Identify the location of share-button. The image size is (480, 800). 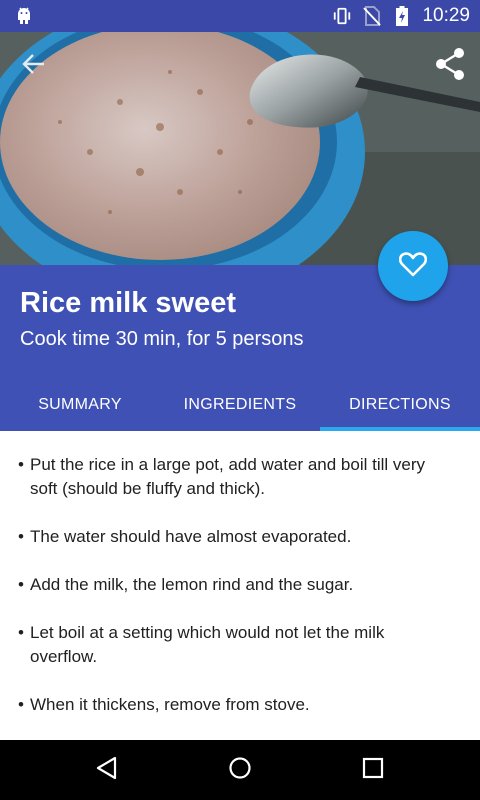
(450, 66).